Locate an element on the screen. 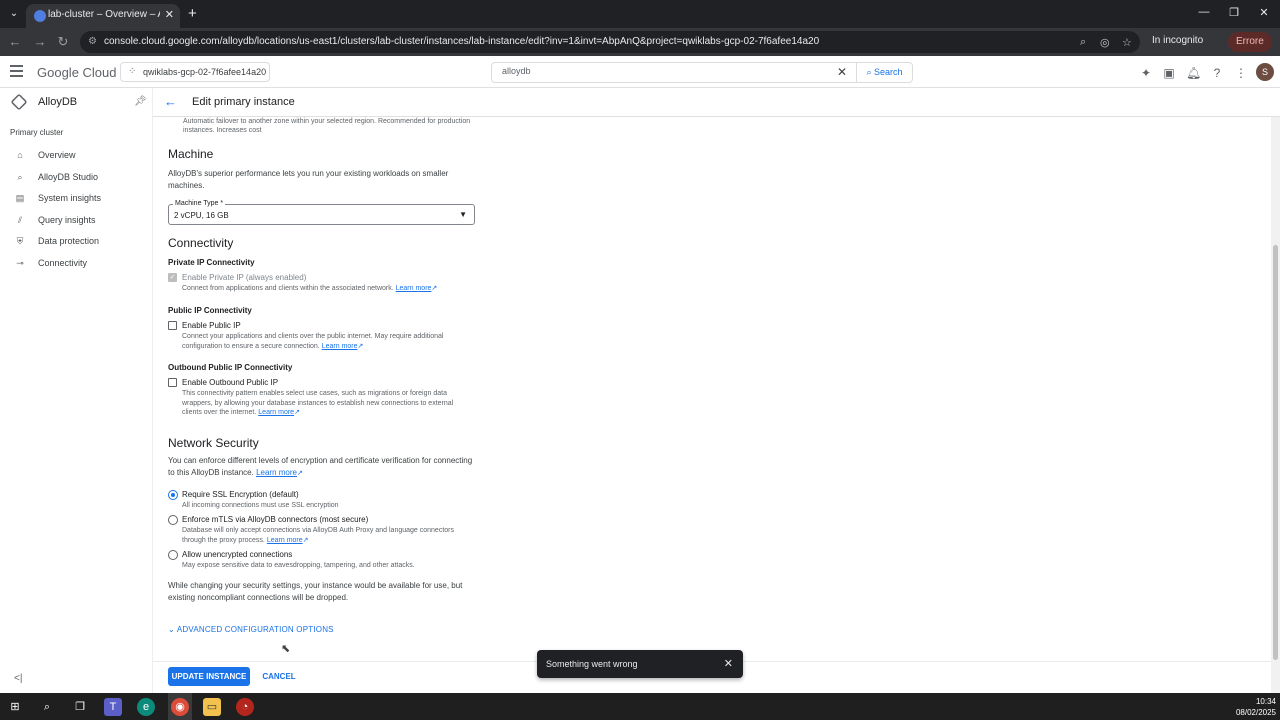 This screenshot has height=720, width=1280. sidebar-item-system-insights: ▤ System insights is located at coordinates (76, 199).